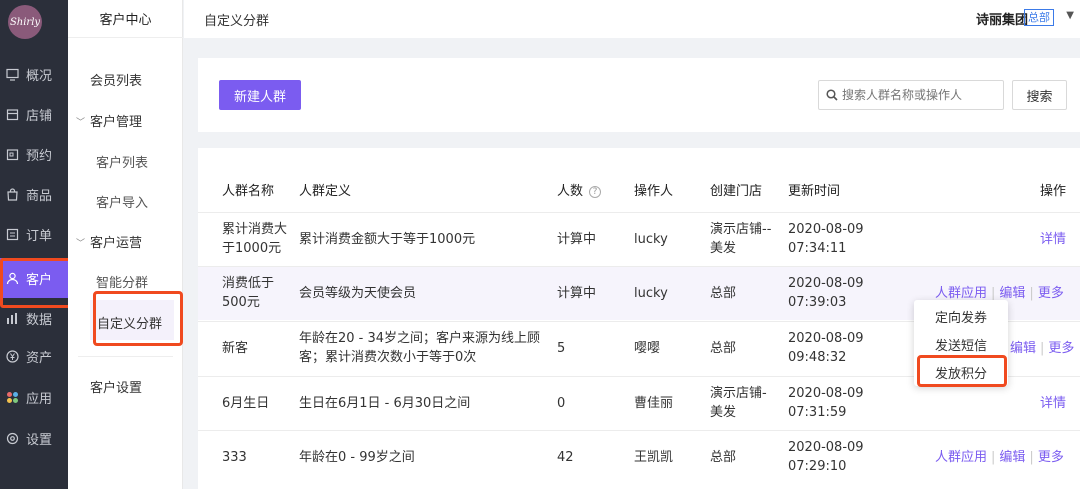  What do you see at coordinates (962, 371) in the screenshot?
I see `highlight-points` at bounding box center [962, 371].